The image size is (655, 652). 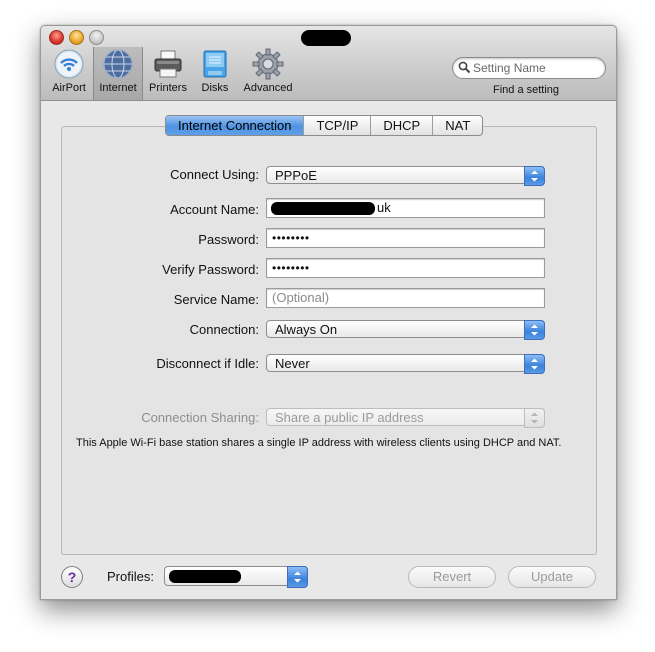 What do you see at coordinates (215, 64) in the screenshot?
I see `disk-icon` at bounding box center [215, 64].